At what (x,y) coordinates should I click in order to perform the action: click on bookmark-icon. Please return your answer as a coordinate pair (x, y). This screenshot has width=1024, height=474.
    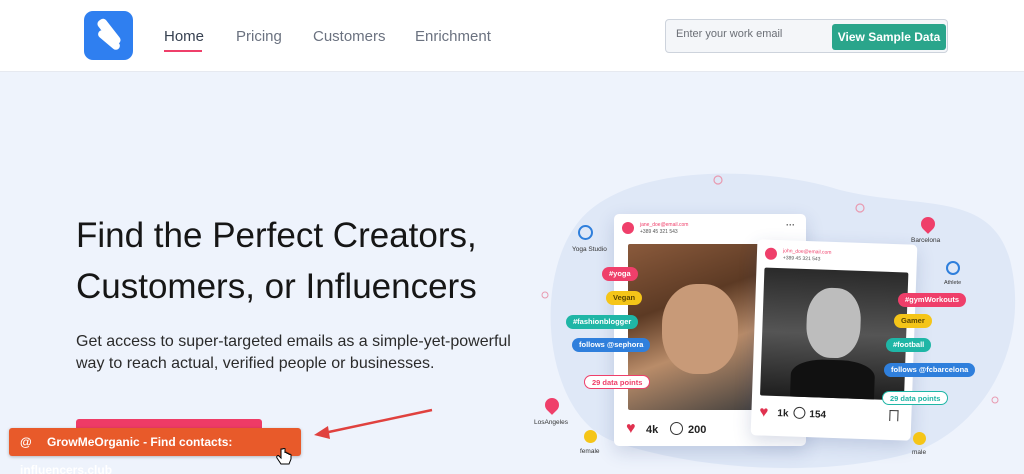
    Looking at the image, I should click on (894, 415).